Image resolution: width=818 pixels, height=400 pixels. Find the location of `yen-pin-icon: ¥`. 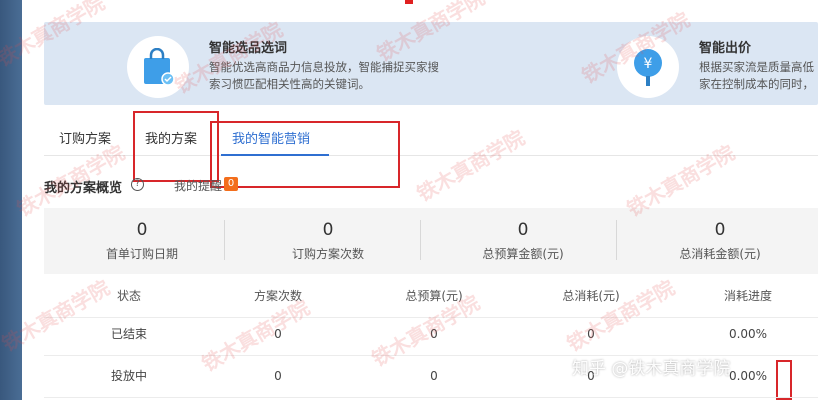

yen-pin-icon: ¥ is located at coordinates (648, 67).